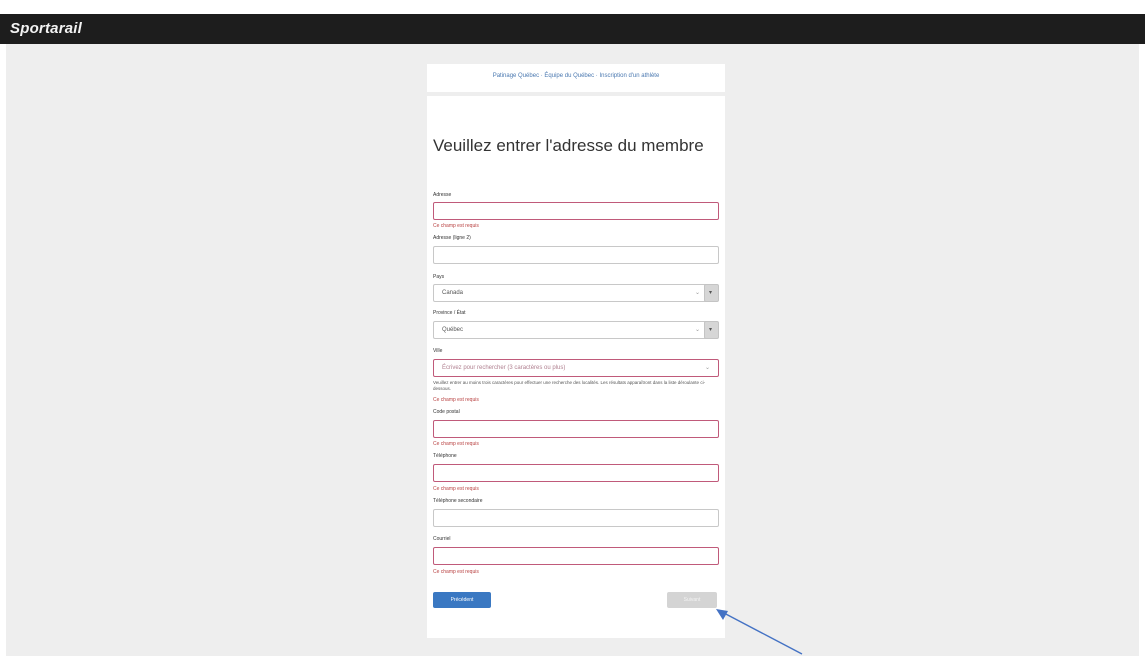 This screenshot has height=656, width=1145. Describe the element at coordinates (456, 444) in the screenshot. I see `postal-code-error: Ce champ est requis` at that location.